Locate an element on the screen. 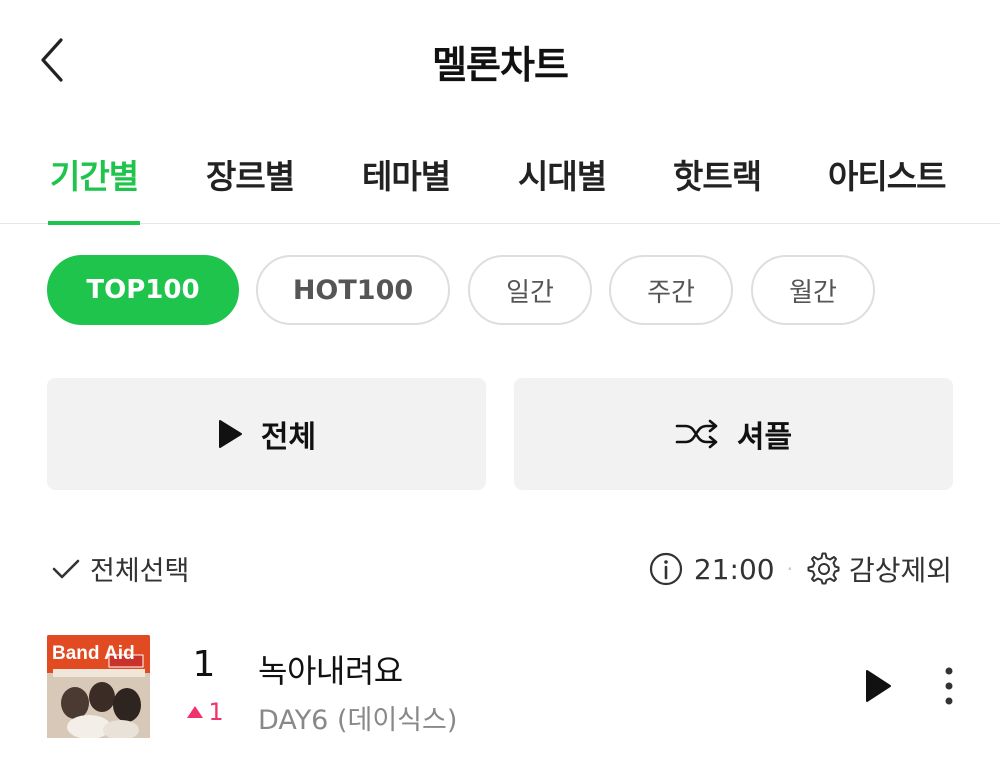 The image size is (1000, 761). tab-hot-track: 핫트랙 is located at coordinates (717, 187).